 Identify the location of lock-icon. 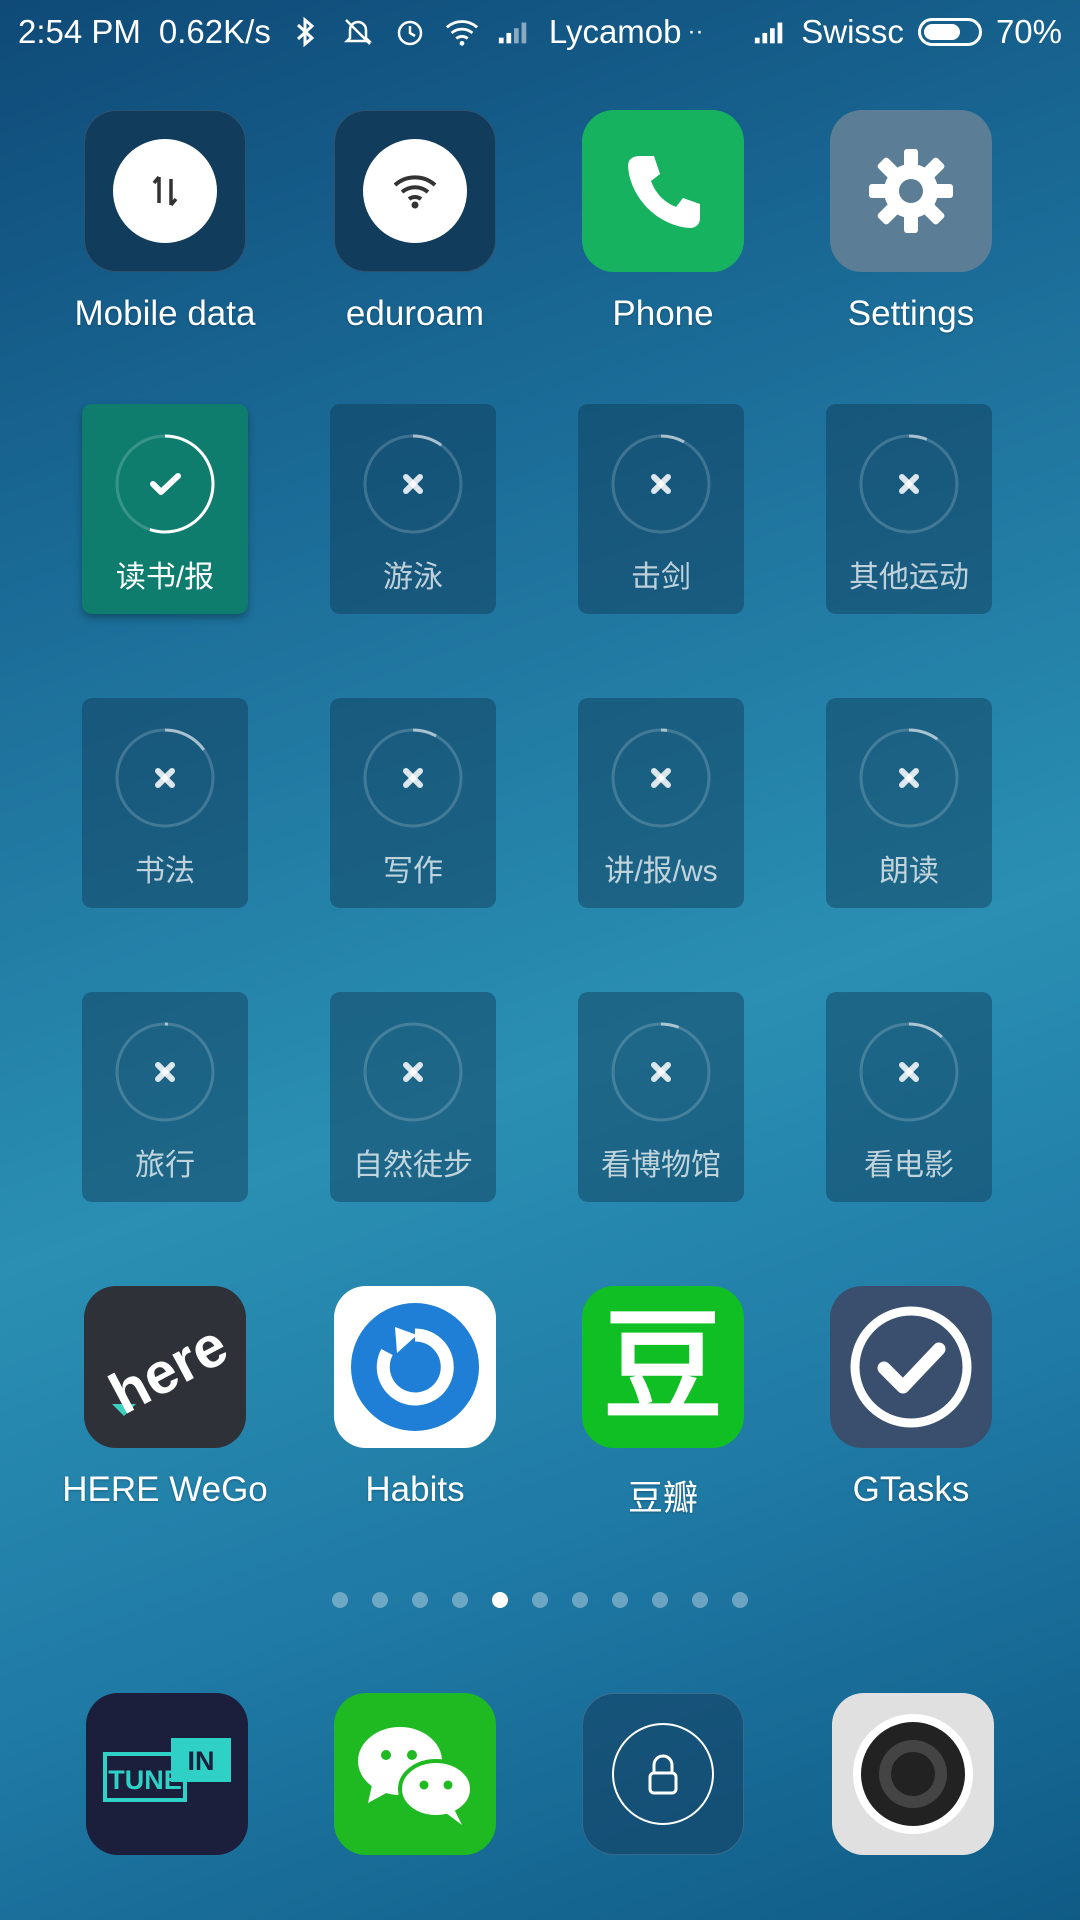
(663, 1774).